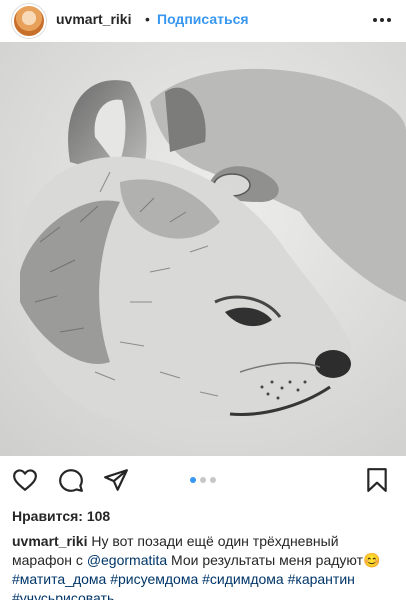  What do you see at coordinates (321, 579) in the screenshot?
I see `hashtag: #карантин` at bounding box center [321, 579].